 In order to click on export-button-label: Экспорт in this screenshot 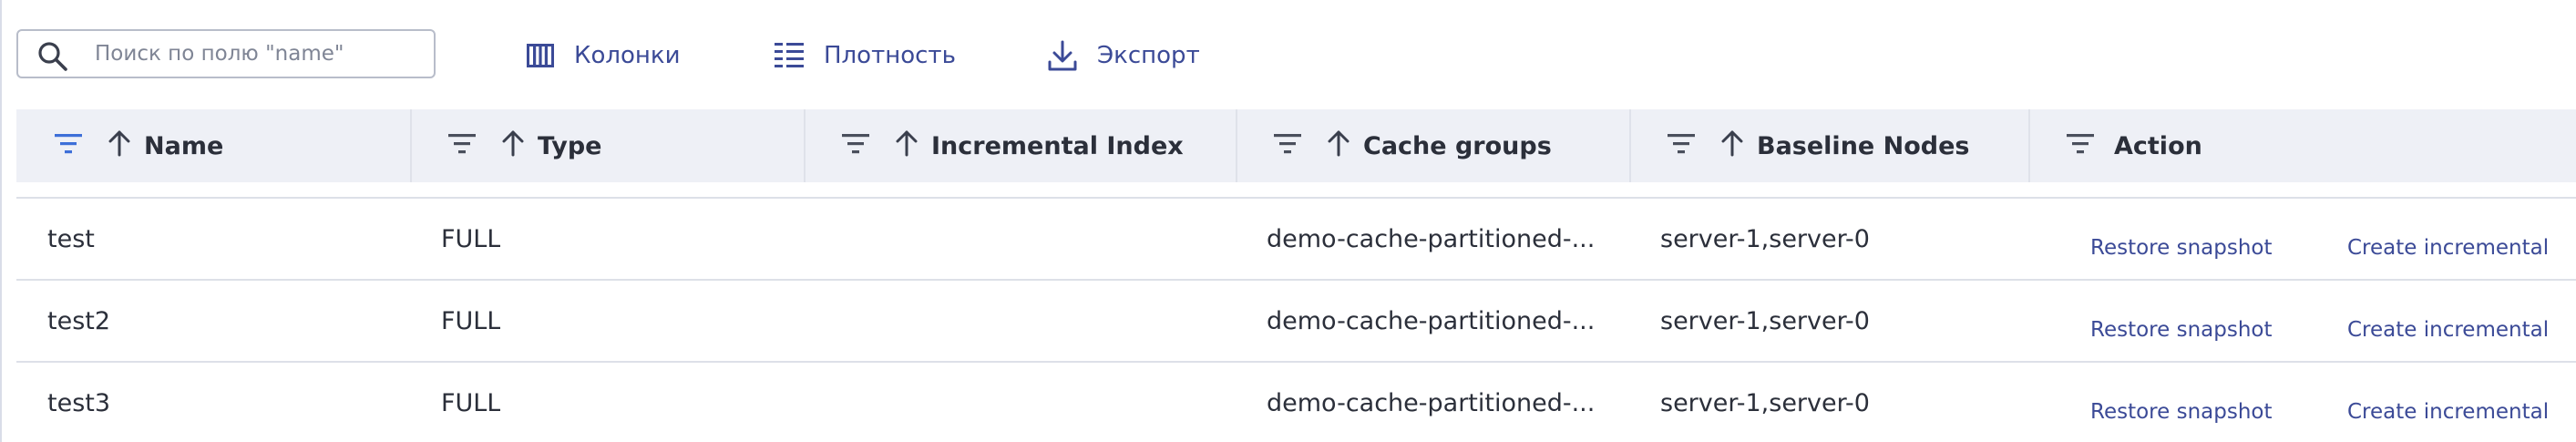, I will do `click(1148, 55)`.